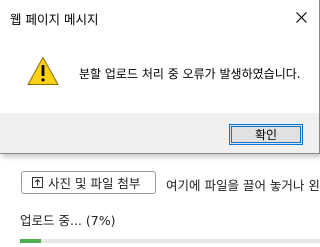 This screenshot has width=320, height=247. I want to click on attach-photo-file-button: 사진 및 파일 첨부, so click(88, 182).